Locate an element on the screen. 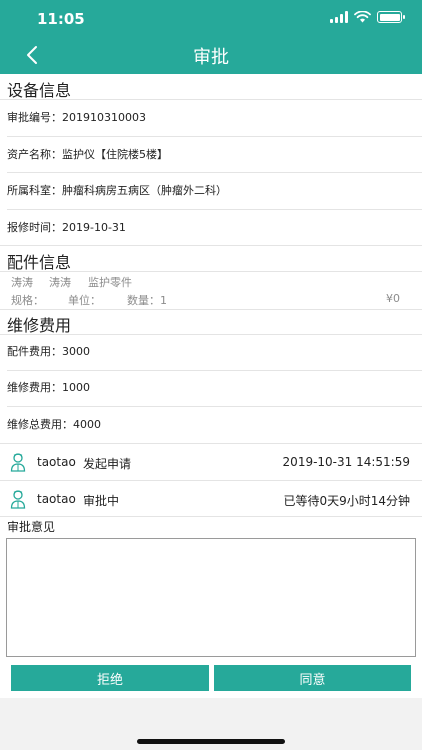  page-title: 审批 is located at coordinates (211, 57).